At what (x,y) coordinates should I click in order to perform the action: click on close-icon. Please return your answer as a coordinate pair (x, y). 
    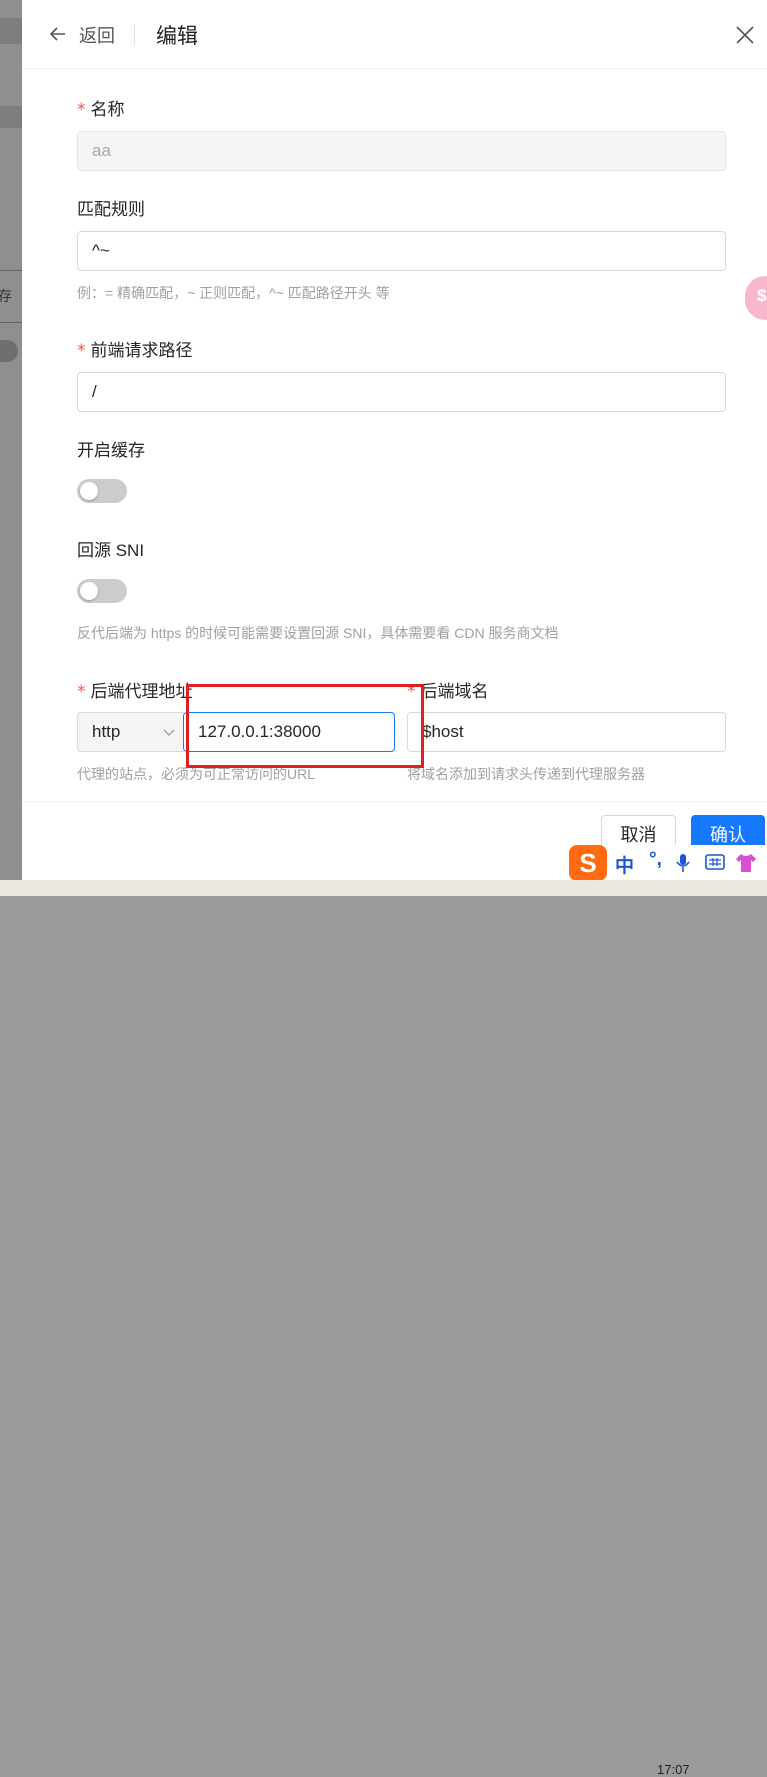
    Looking at the image, I should click on (745, 35).